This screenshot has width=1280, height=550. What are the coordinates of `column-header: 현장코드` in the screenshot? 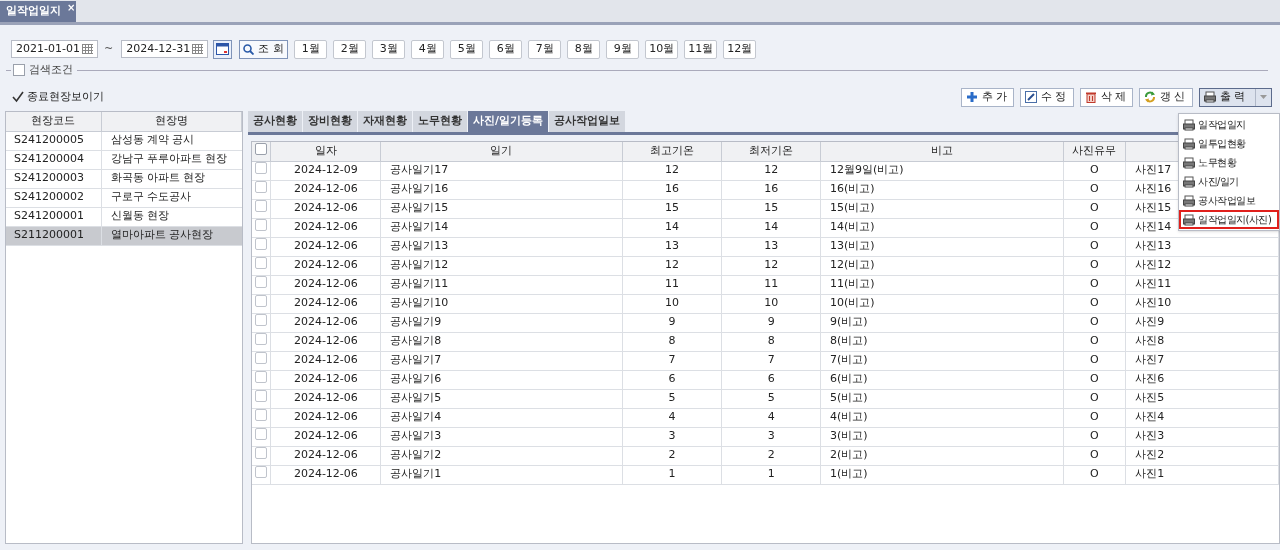 It's located at (53, 121).